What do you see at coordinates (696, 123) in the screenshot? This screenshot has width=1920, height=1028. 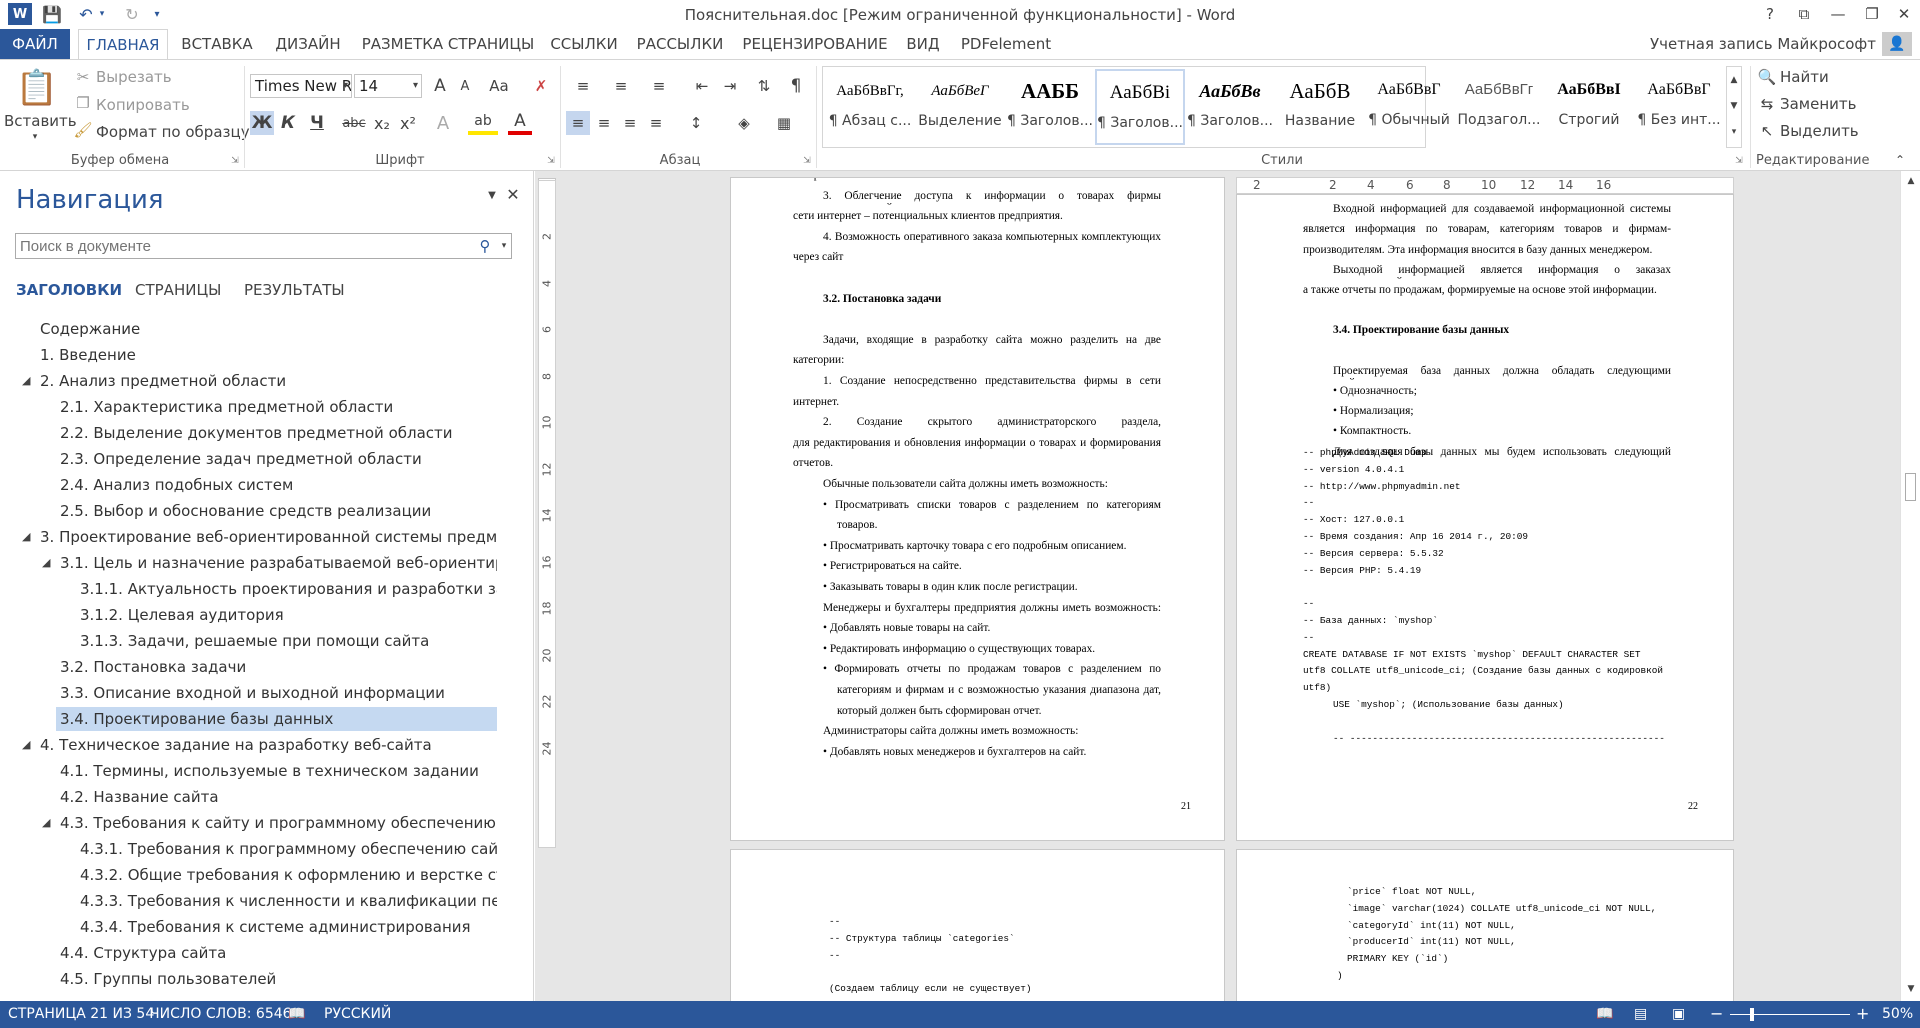 I see `line-spacing-icon: ↕` at bounding box center [696, 123].